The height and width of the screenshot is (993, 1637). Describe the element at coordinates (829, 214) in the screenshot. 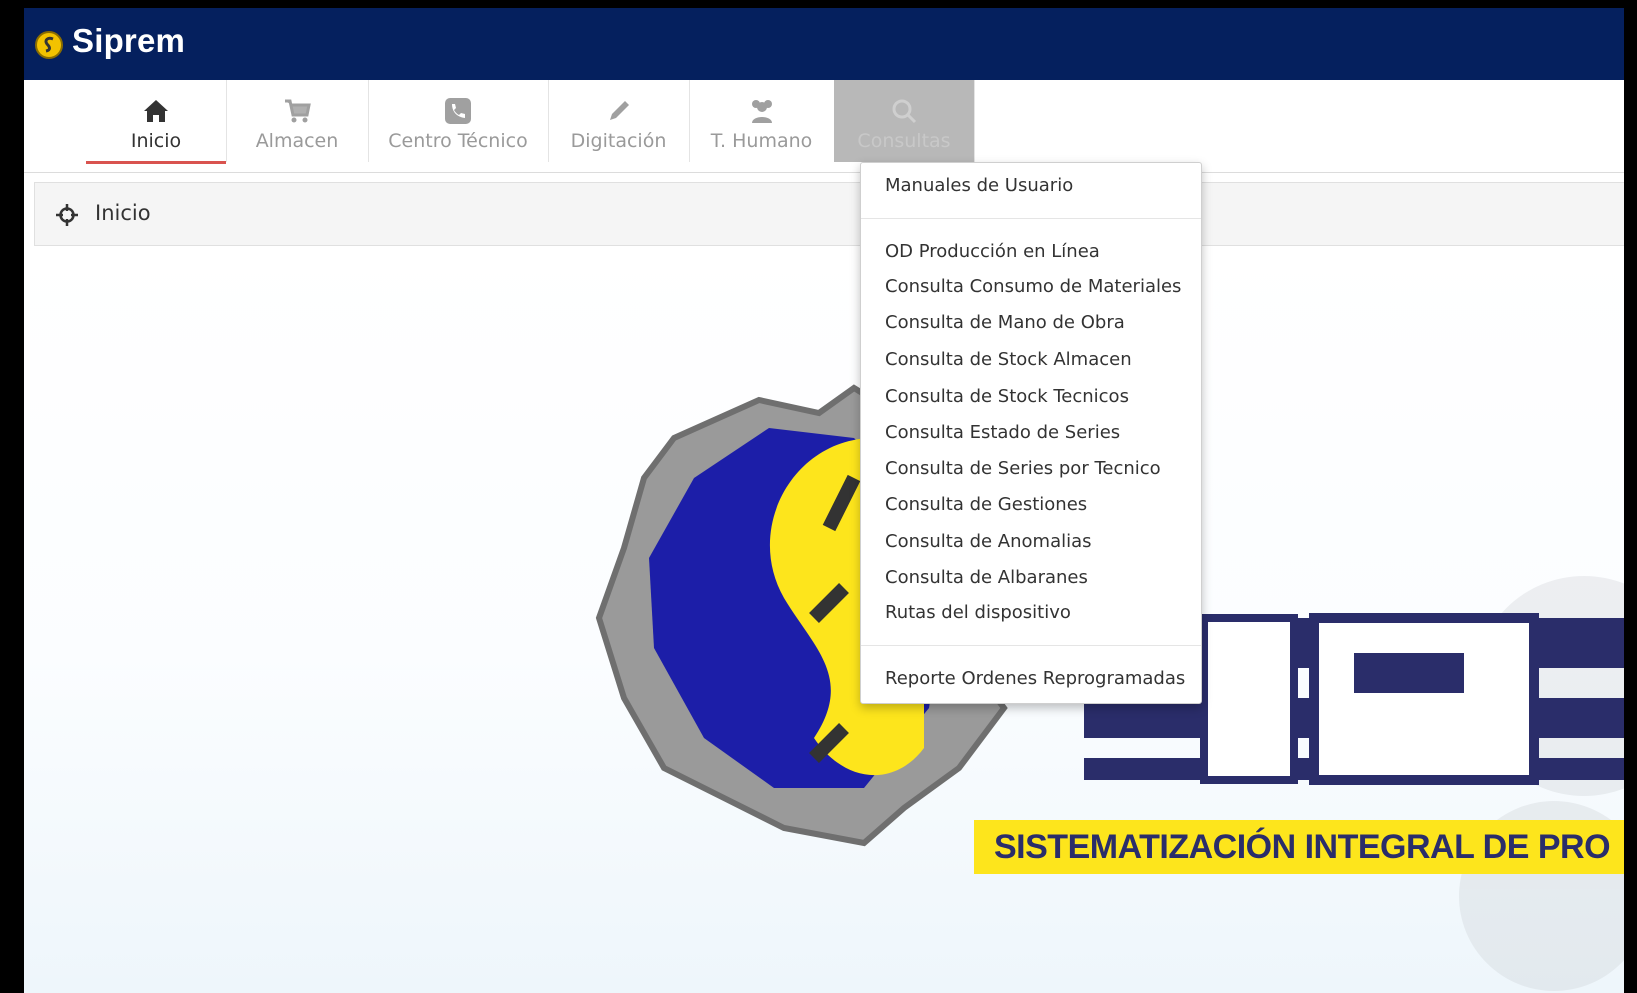

I see `breadcrumb: Inicio` at that location.